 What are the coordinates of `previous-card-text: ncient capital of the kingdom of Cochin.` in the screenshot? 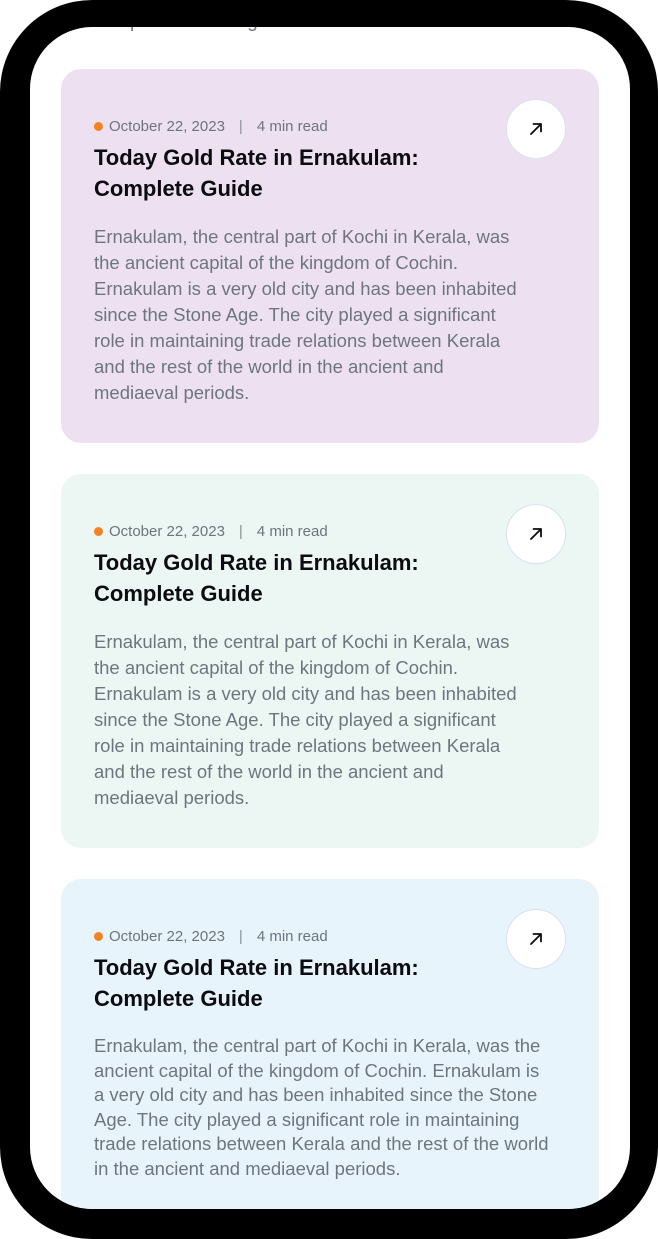 It's located at (220, 31).